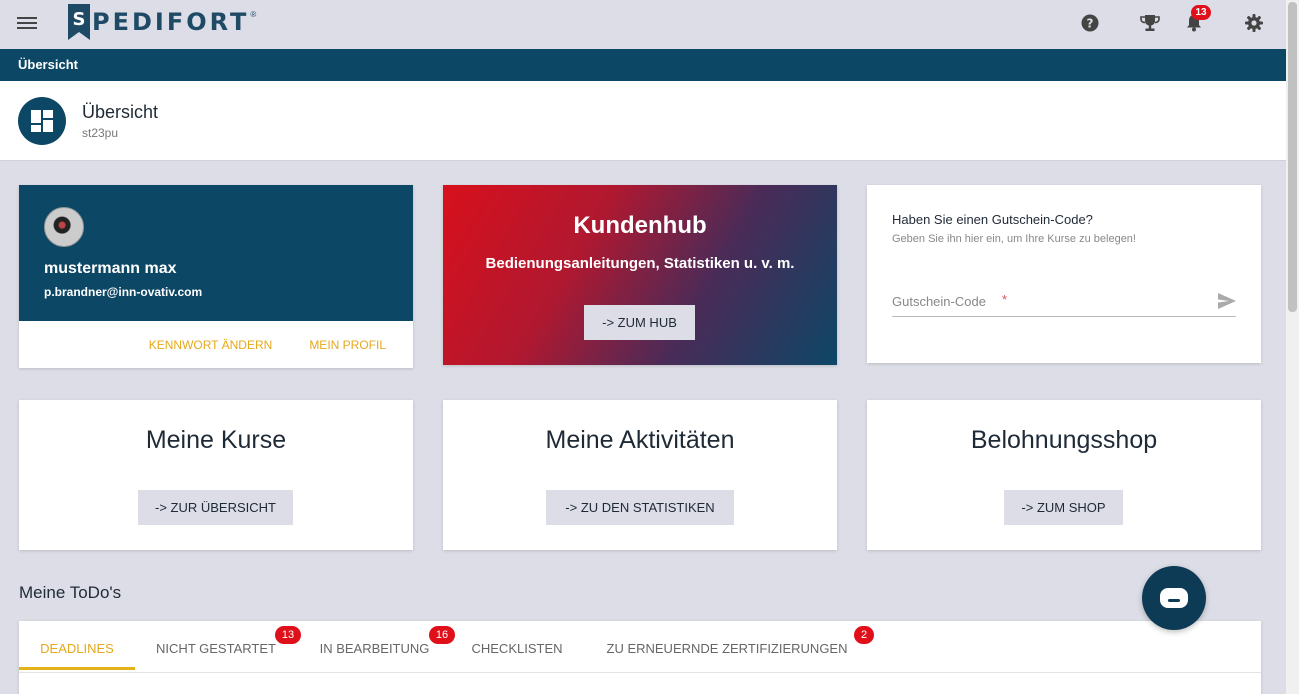 The image size is (1299, 694). Describe the element at coordinates (640, 225) in the screenshot. I see `hub-title: Kundenhub` at that location.